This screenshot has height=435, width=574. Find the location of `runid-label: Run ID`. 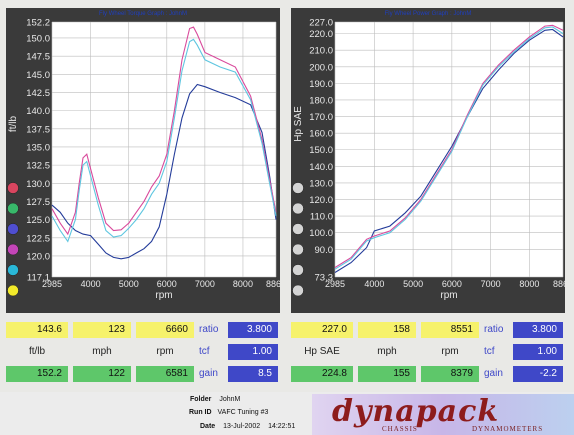

runid-label: Run ID is located at coordinates (200, 412).